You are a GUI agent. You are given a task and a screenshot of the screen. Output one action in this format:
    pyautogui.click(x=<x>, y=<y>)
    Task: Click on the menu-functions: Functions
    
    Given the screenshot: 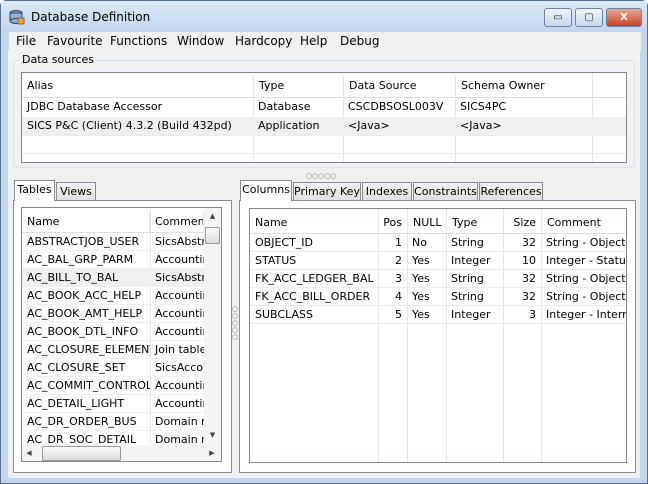 What is the action you would take?
    pyautogui.click(x=138, y=41)
    